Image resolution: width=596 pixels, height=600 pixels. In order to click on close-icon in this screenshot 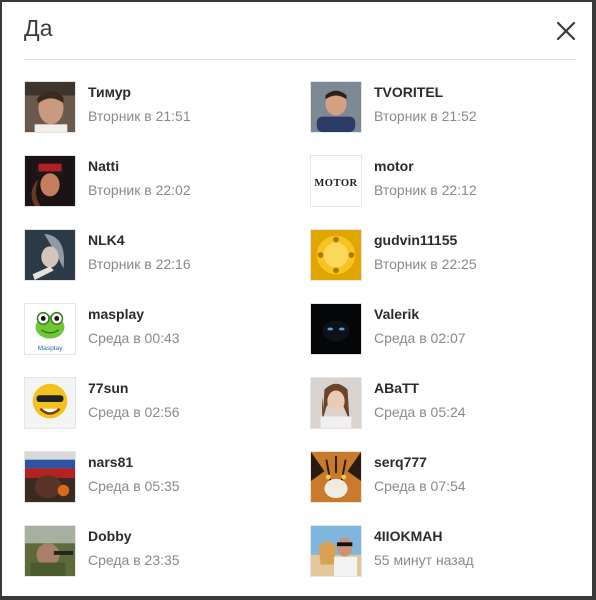, I will do `click(566, 31)`.